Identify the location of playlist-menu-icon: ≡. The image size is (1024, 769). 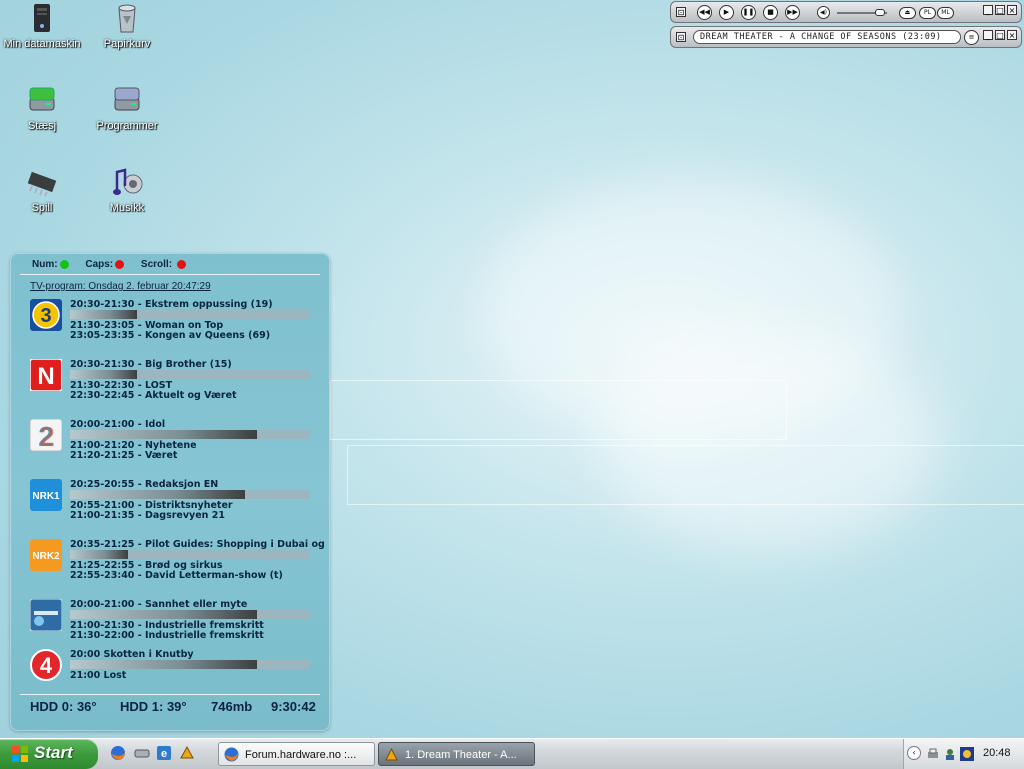
(971, 37).